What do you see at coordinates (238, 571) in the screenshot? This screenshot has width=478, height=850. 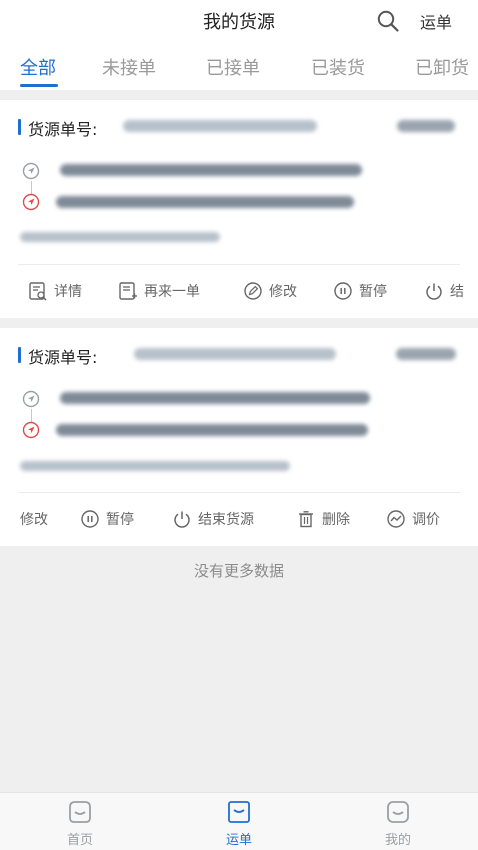 I see `no-more-data-text: 没有更多数据` at bounding box center [238, 571].